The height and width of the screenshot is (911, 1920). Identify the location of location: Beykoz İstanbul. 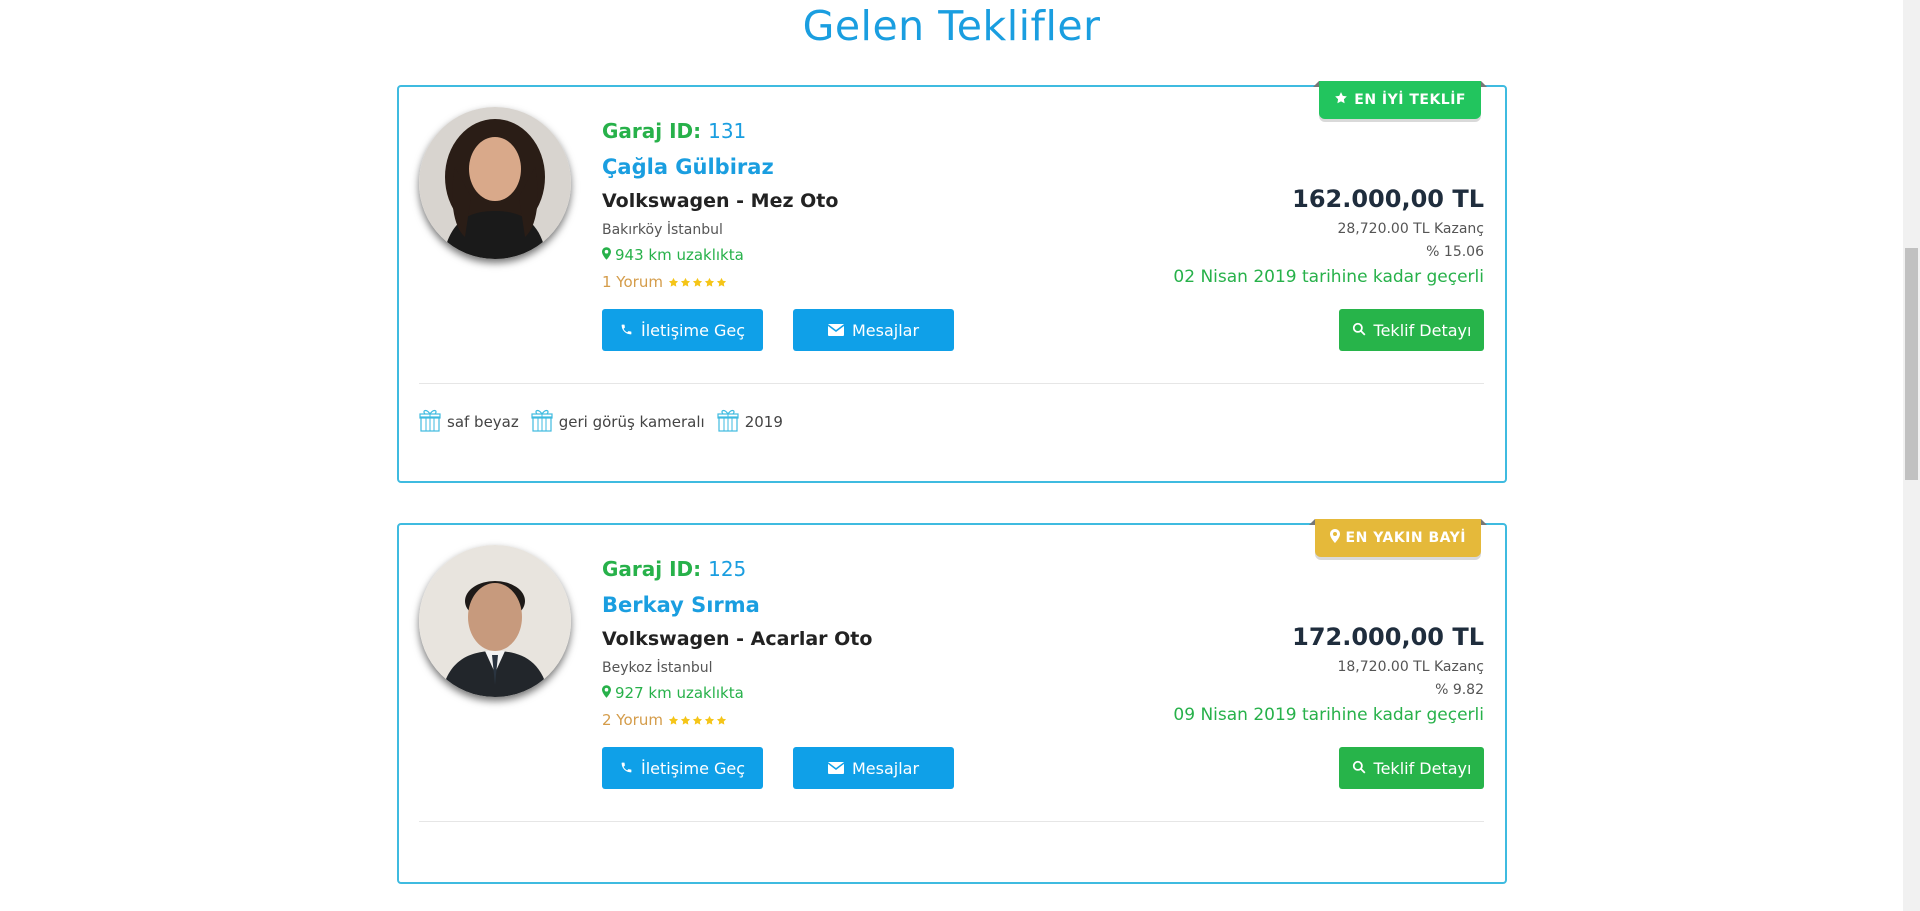
(657, 668).